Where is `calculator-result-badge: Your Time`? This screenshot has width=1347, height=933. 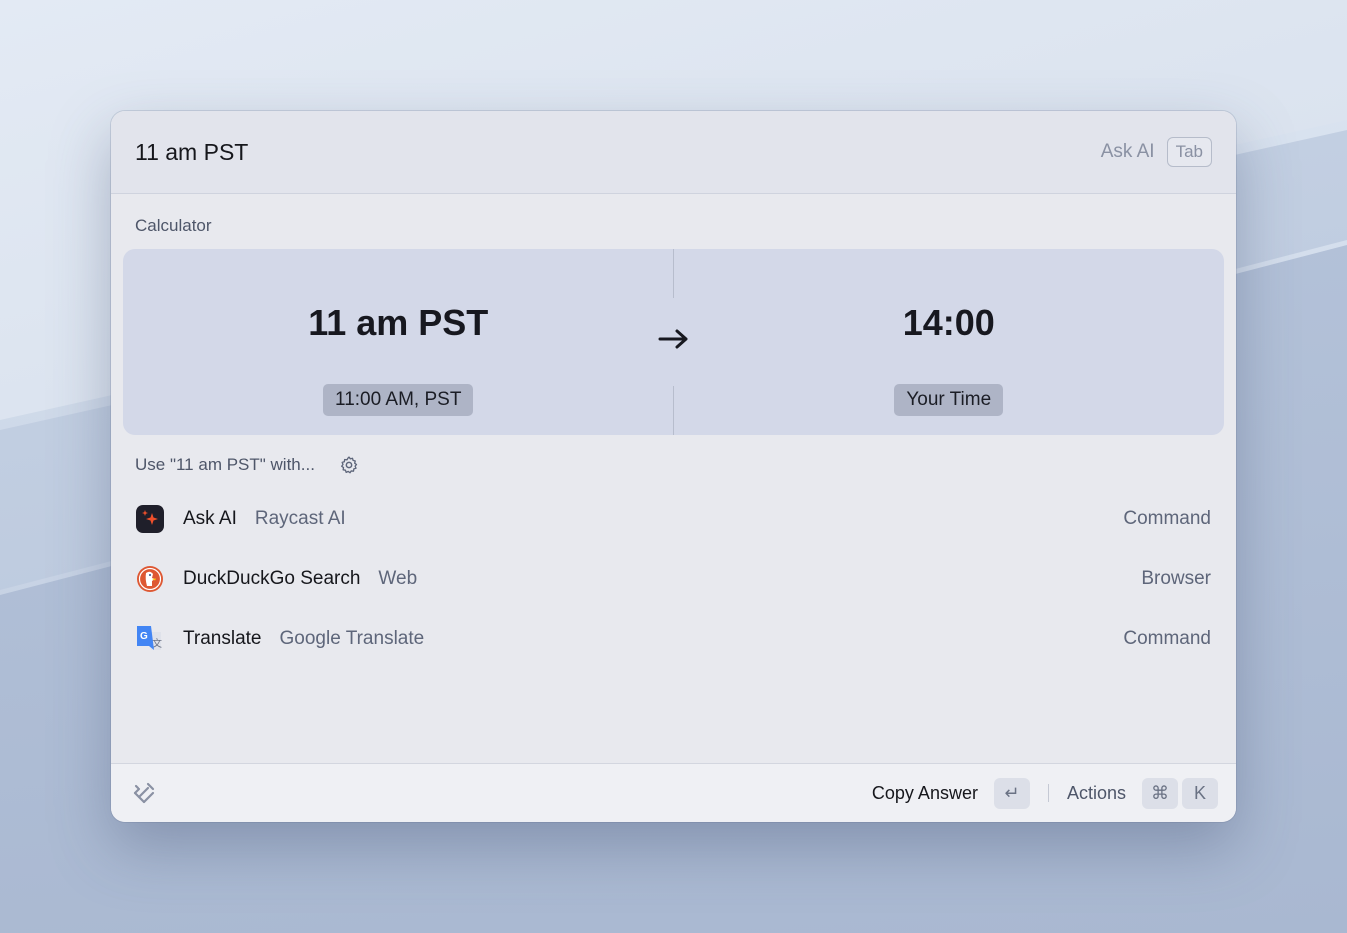
calculator-result-badge: Your Time is located at coordinates (949, 400).